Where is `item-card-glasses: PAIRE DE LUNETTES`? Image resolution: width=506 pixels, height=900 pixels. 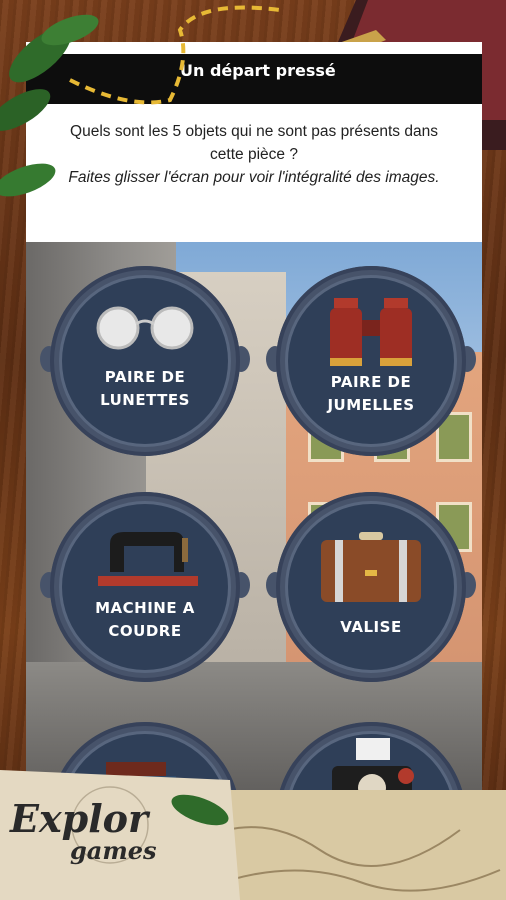
item-card-glasses: PAIRE DE LUNETTES is located at coordinates (145, 361).